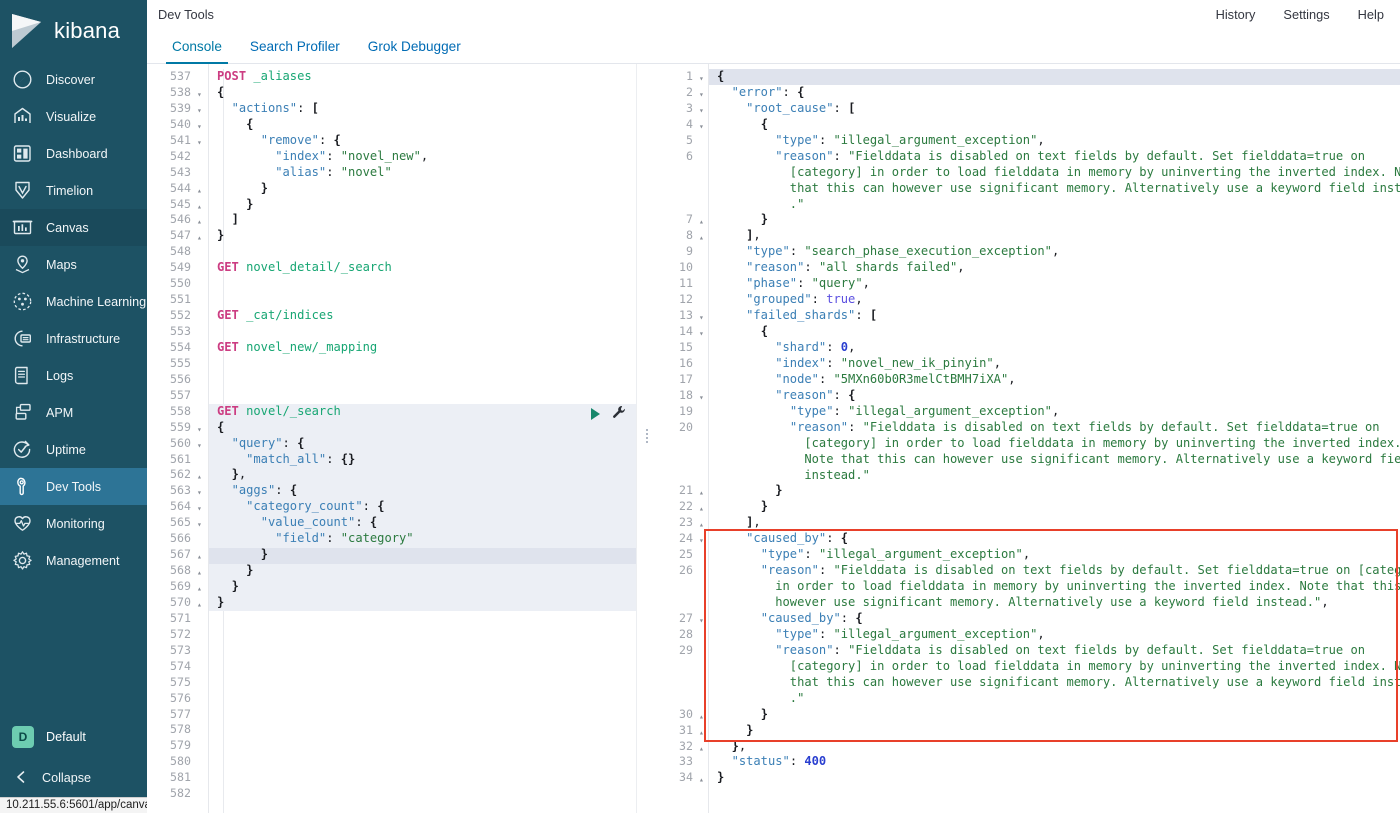 This screenshot has height=813, width=1400. I want to click on line-number: 33, so click(686, 761).